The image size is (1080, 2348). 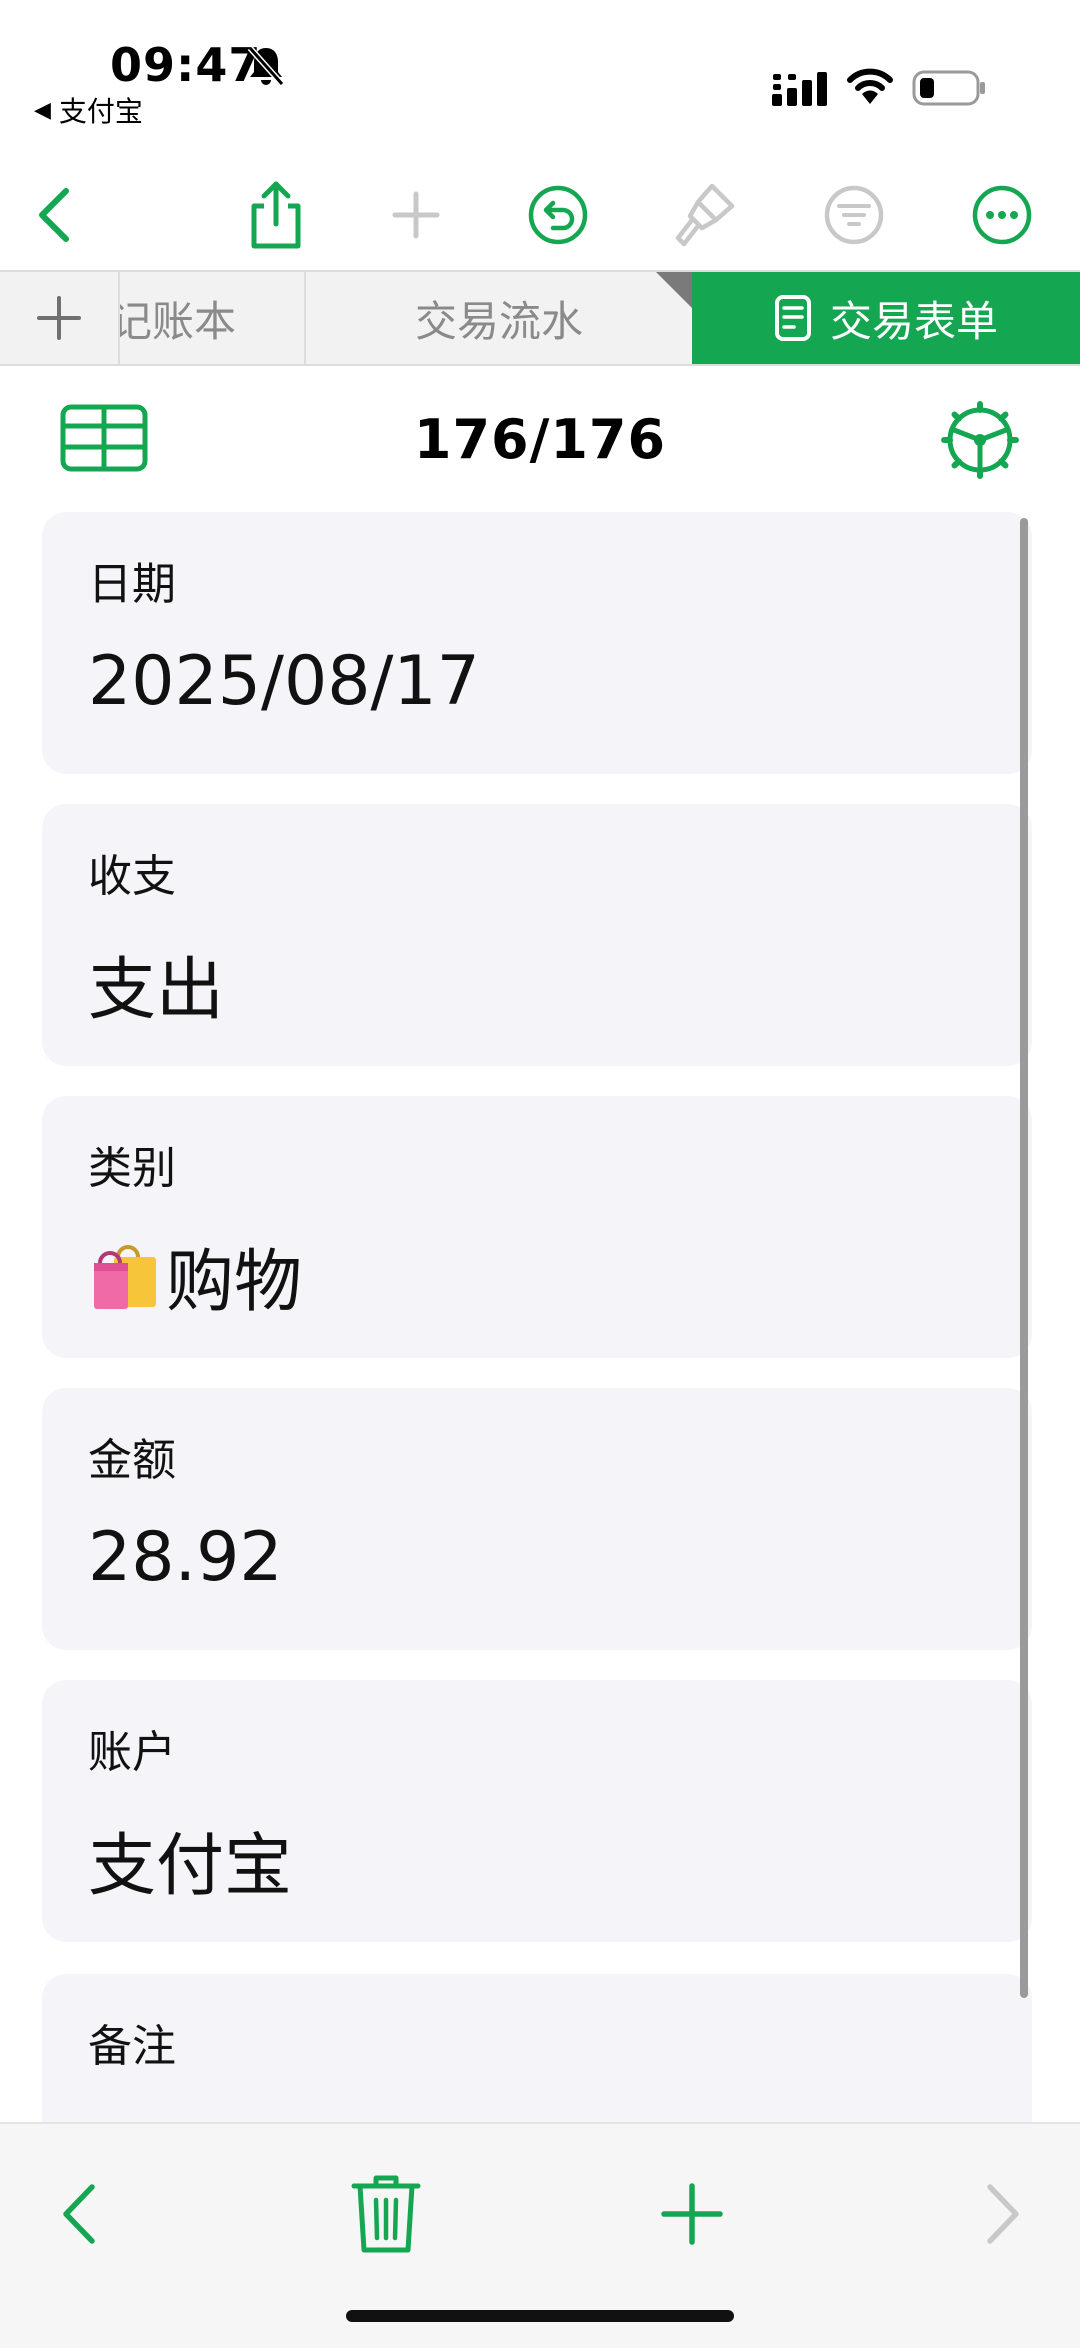 I want to click on back-chevron-icon, so click(x=54, y=215).